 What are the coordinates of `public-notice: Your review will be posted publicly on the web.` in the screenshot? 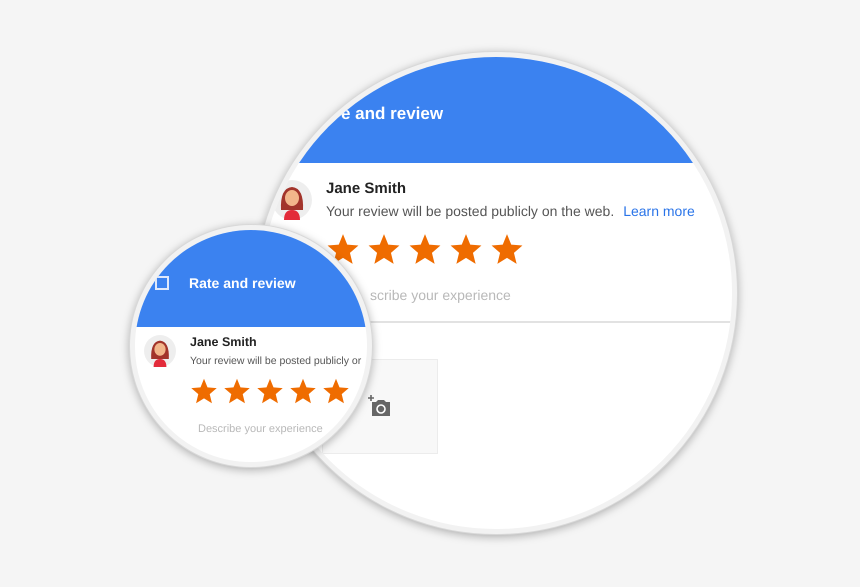 It's located at (470, 211).